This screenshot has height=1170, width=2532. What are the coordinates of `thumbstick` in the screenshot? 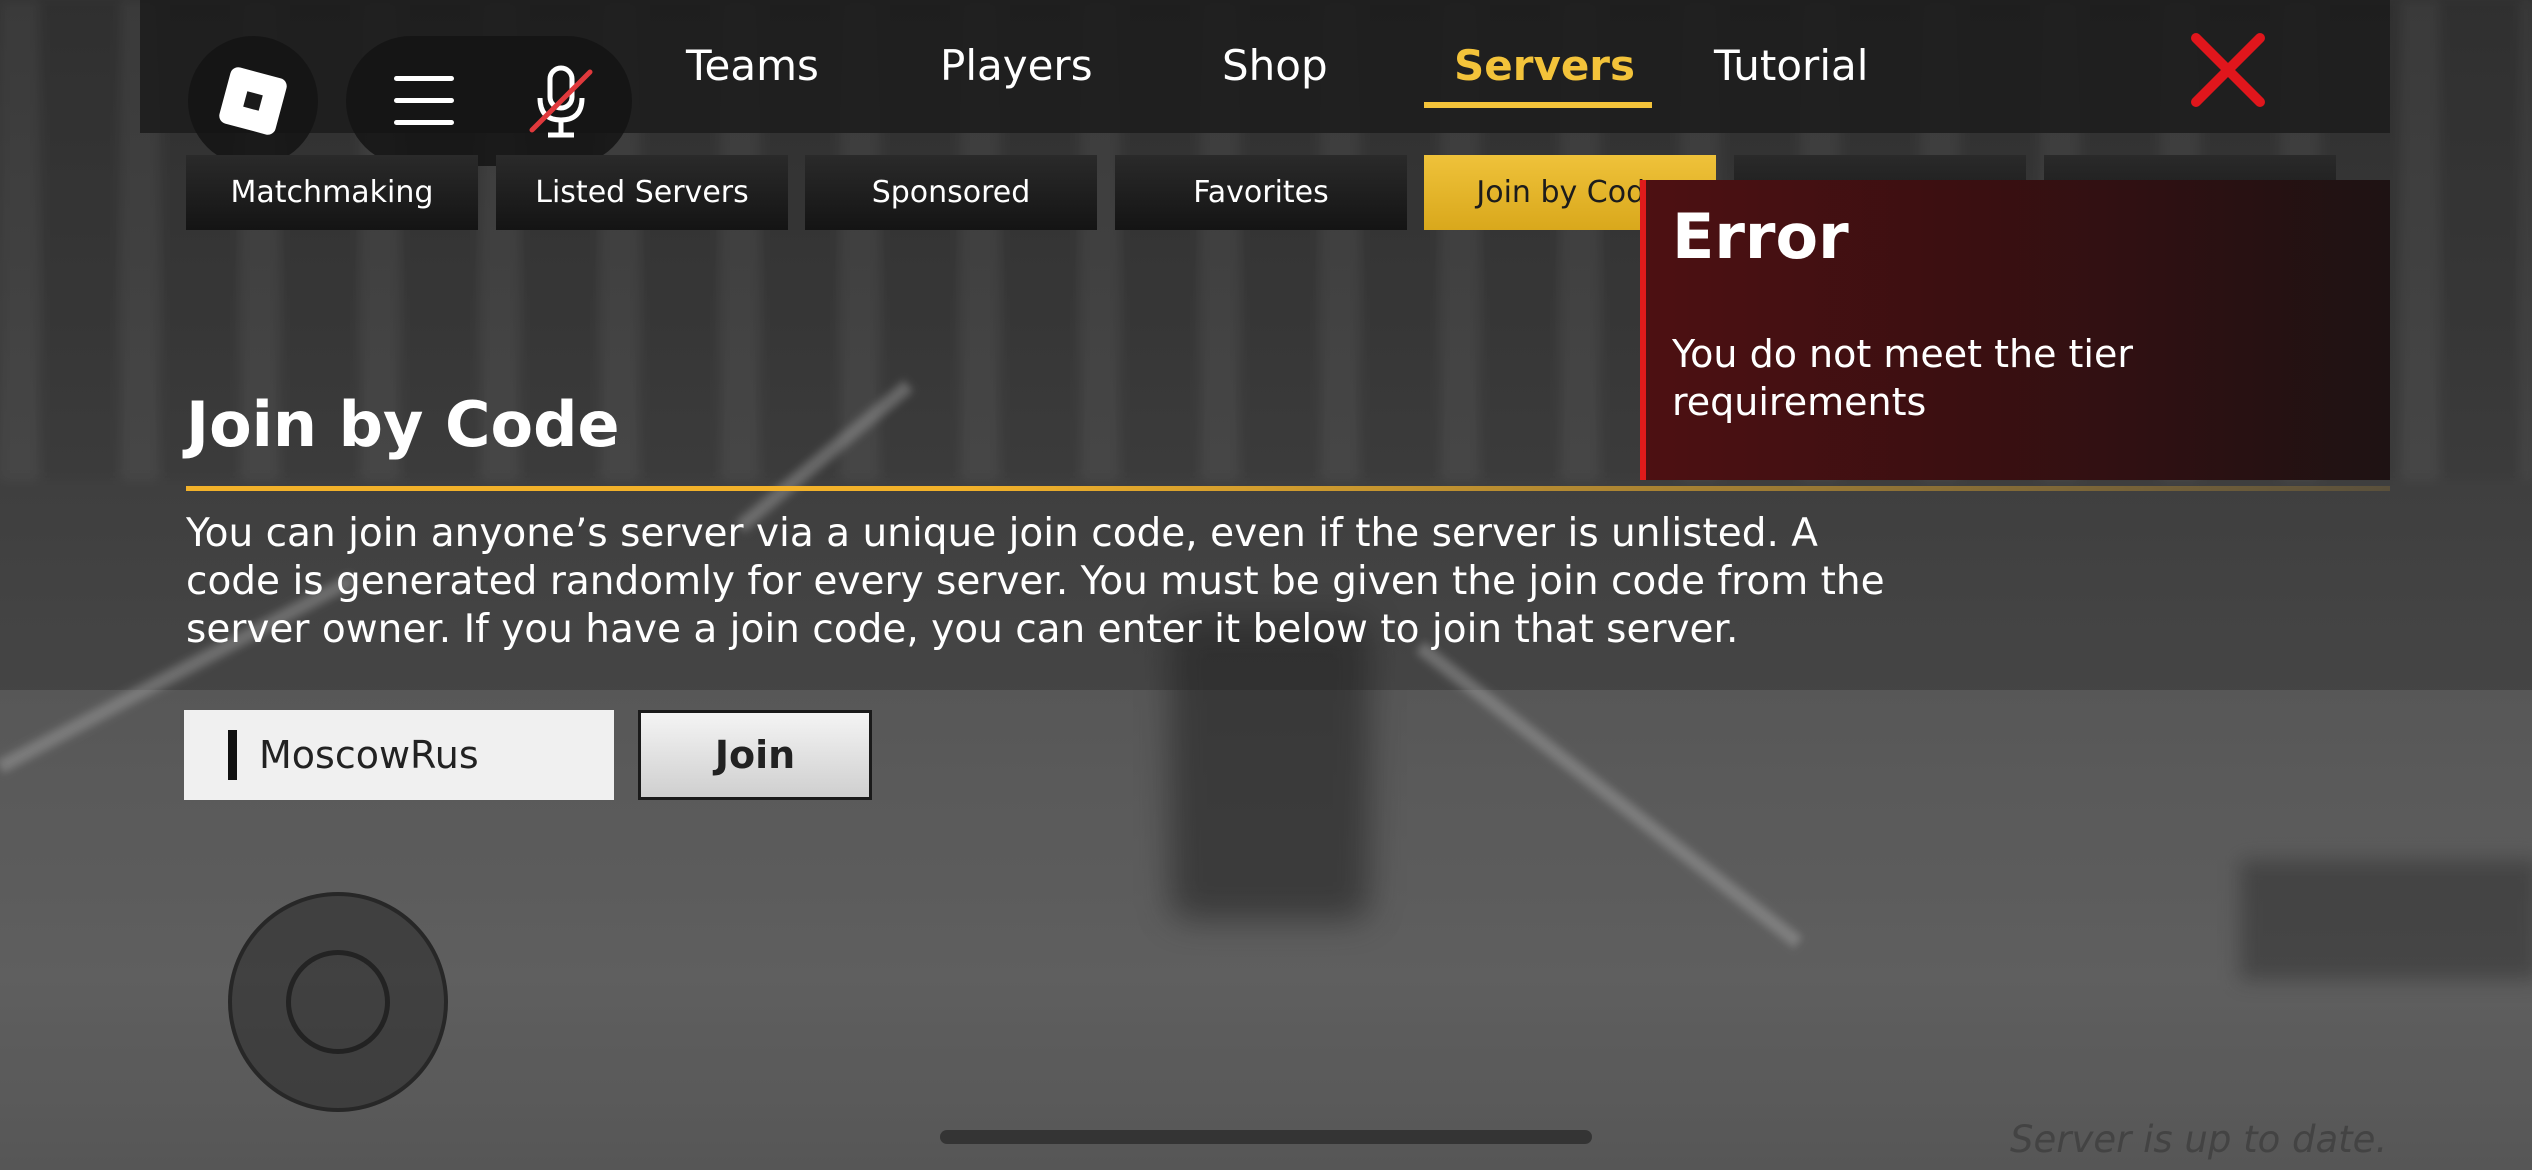 It's located at (338, 1002).